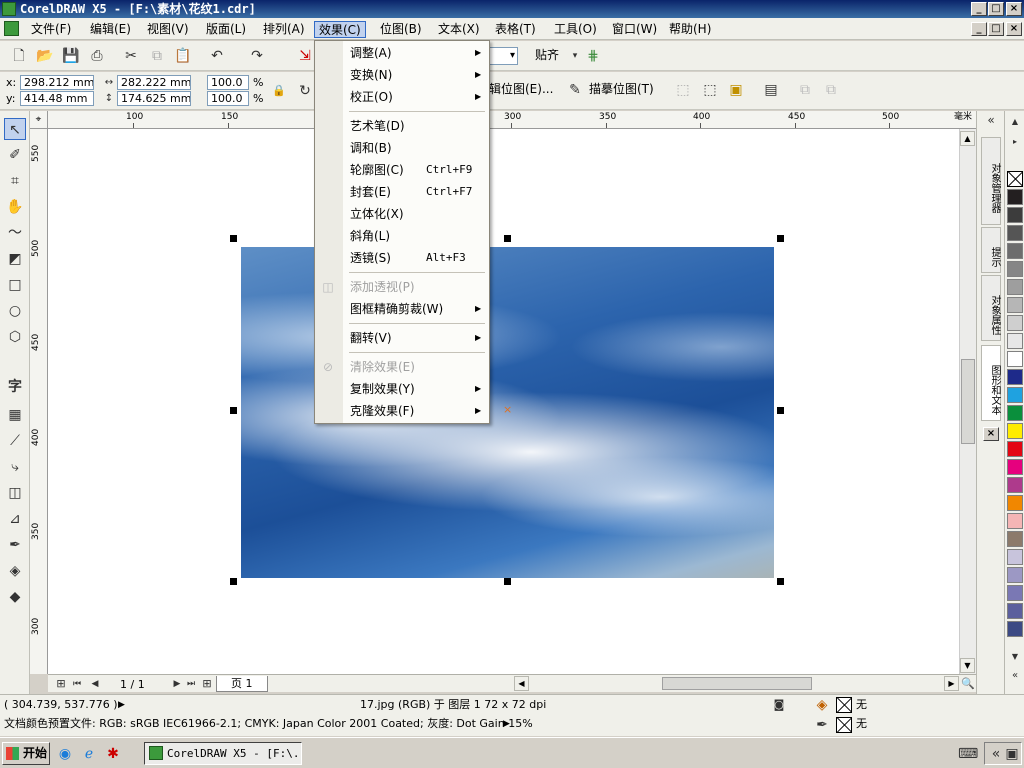  I want to click on to-back-icon: ⧉, so click(831, 90).